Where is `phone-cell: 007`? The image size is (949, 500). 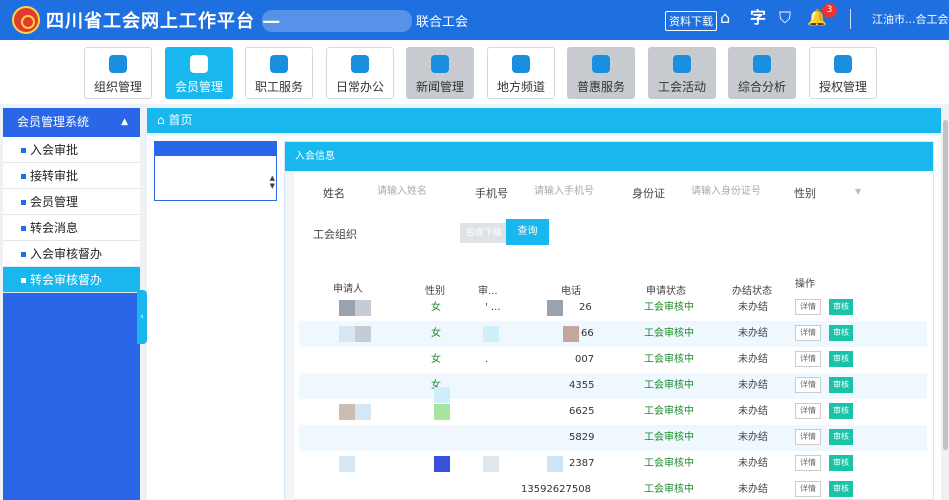
phone-cell: 007 is located at coordinates (585, 359).